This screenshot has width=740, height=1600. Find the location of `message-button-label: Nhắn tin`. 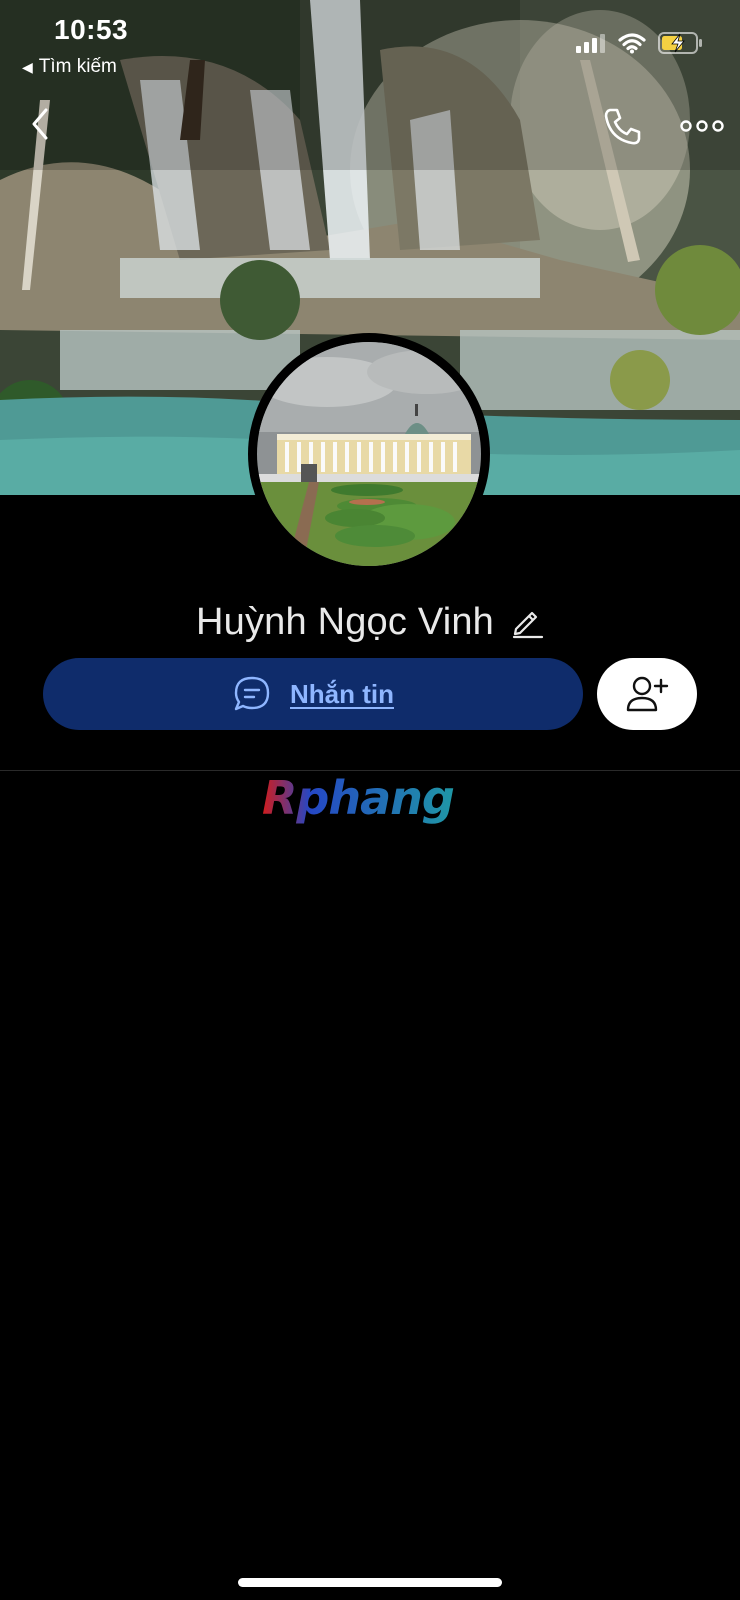

message-button-label: Nhắn tin is located at coordinates (342, 693).